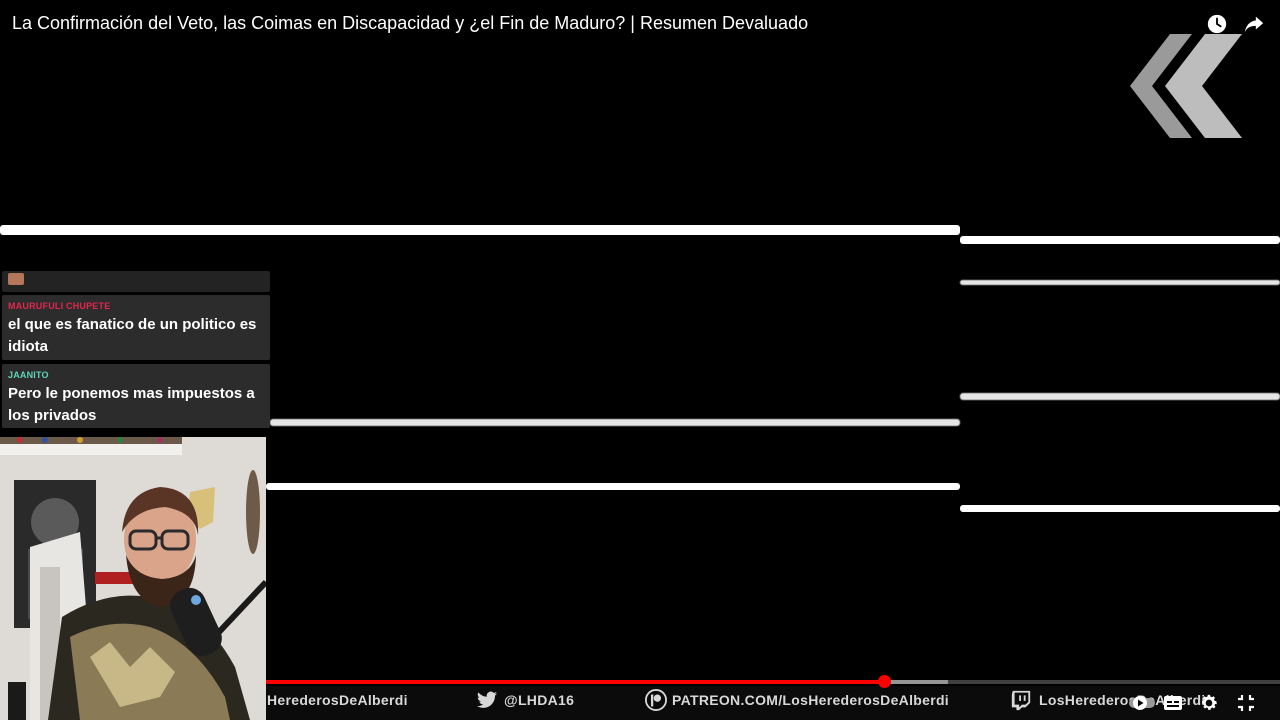  I want to click on twitch-icon, so click(1021, 700).